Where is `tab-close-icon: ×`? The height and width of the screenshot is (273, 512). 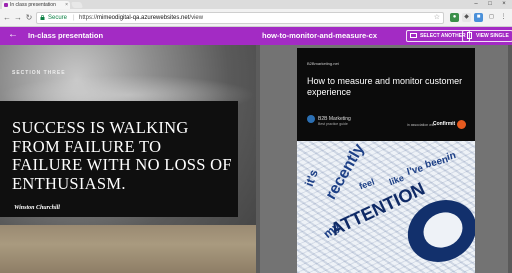 tab-close-icon: × is located at coordinates (66, 5).